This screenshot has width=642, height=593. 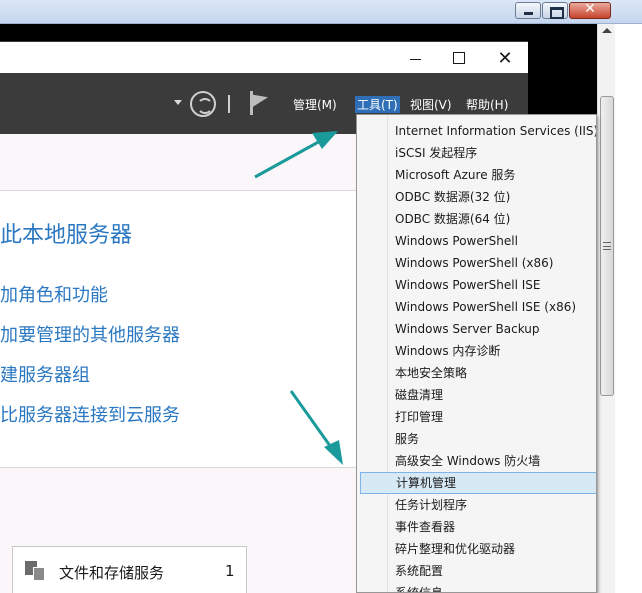 What do you see at coordinates (478, 549) in the screenshot?
I see `tools-menu-item: 碎片整理和优化驱动器` at bounding box center [478, 549].